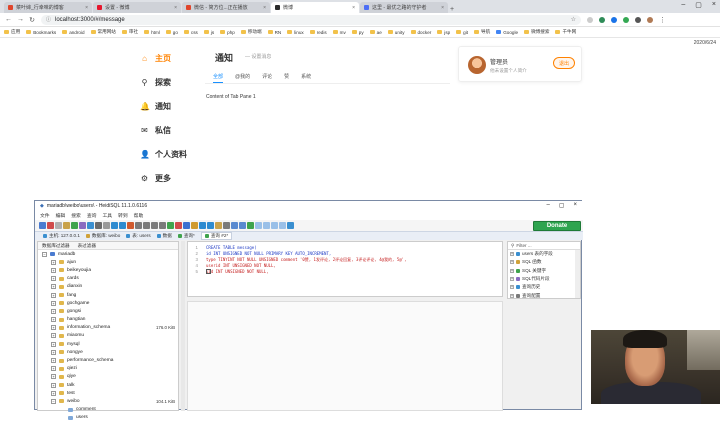 The image size is (720, 422). I want to click on menu-goto: 转到, so click(123, 215).